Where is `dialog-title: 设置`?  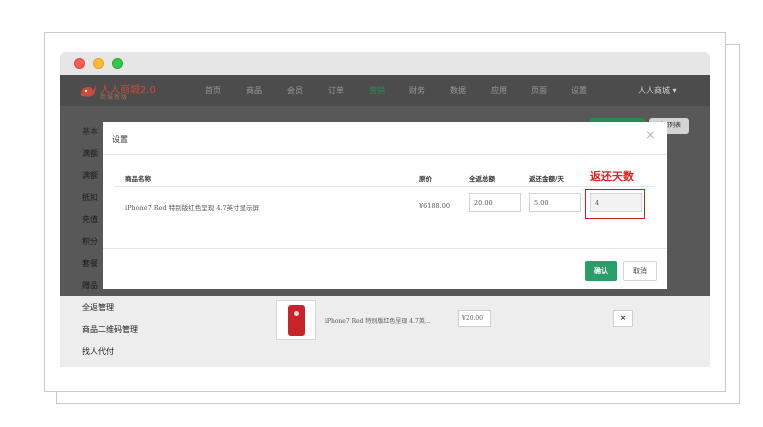 dialog-title: 设置 is located at coordinates (120, 139).